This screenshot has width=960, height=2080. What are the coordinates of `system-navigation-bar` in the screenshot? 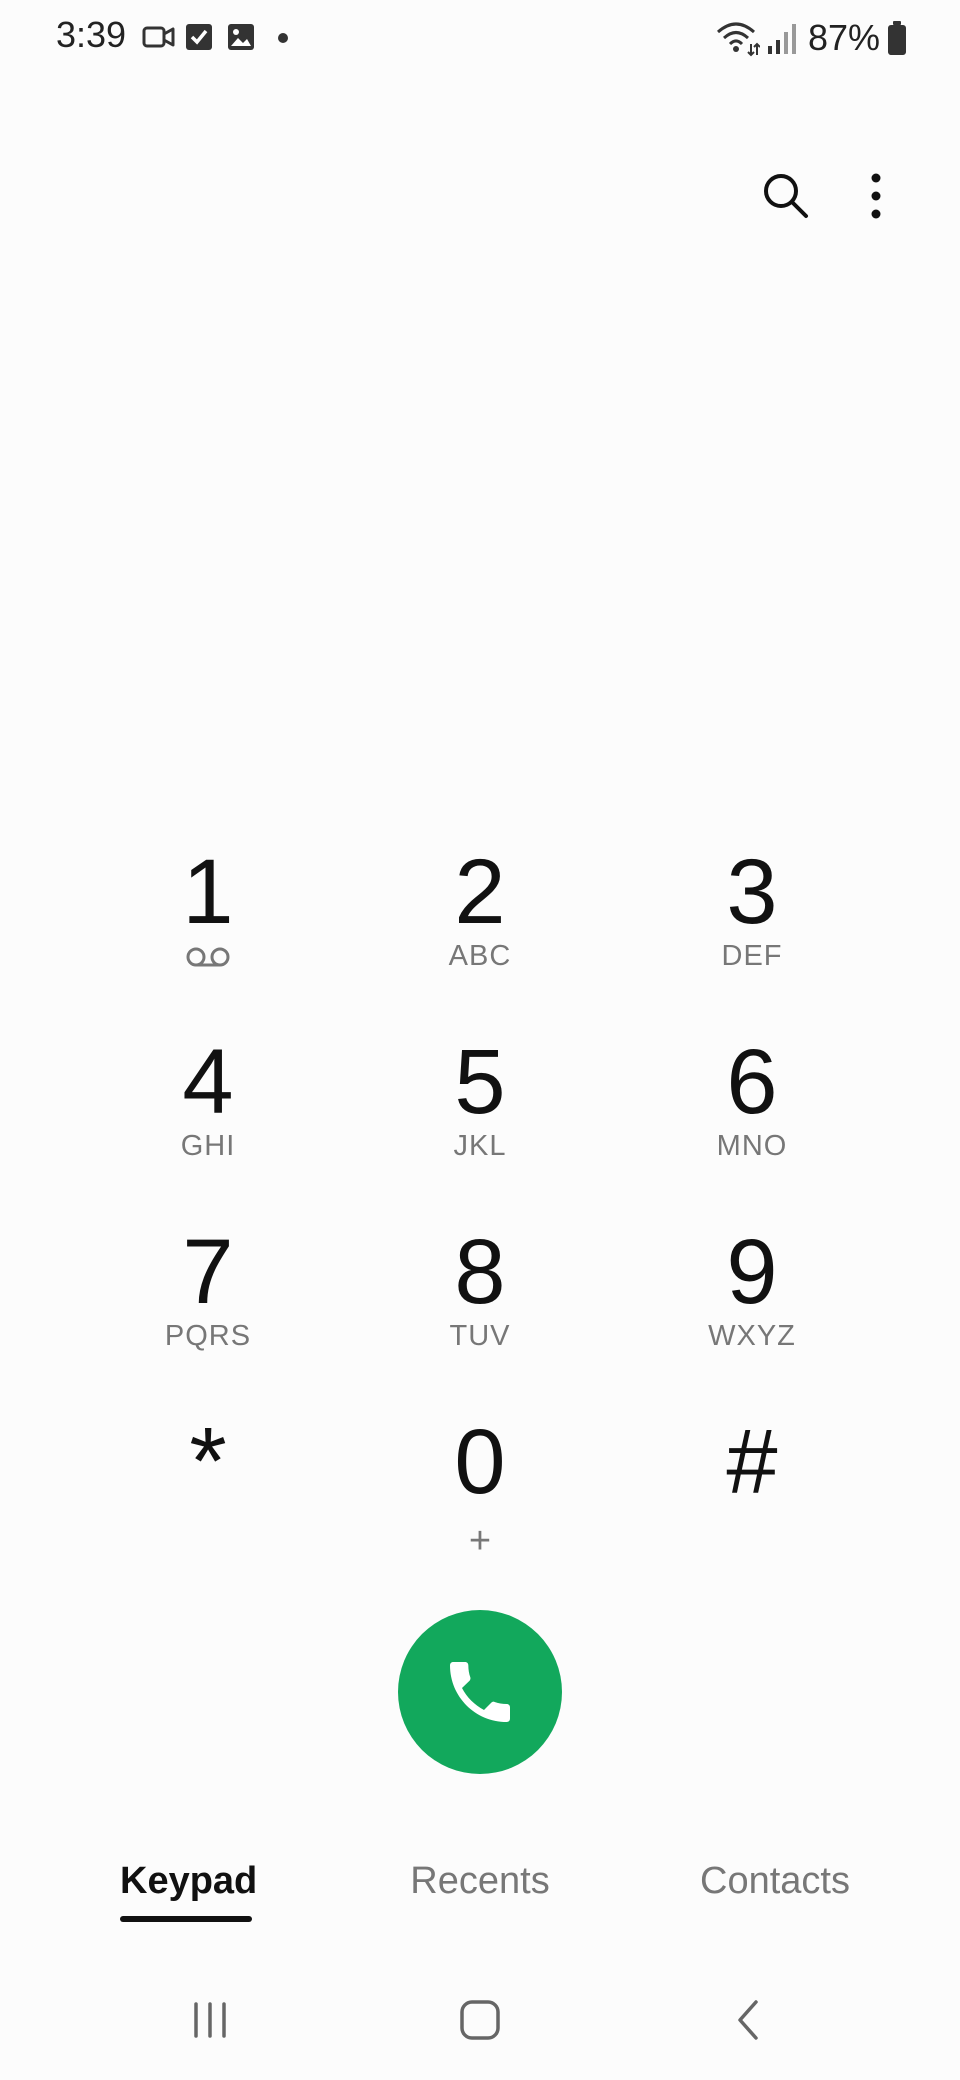 It's located at (480, 2022).